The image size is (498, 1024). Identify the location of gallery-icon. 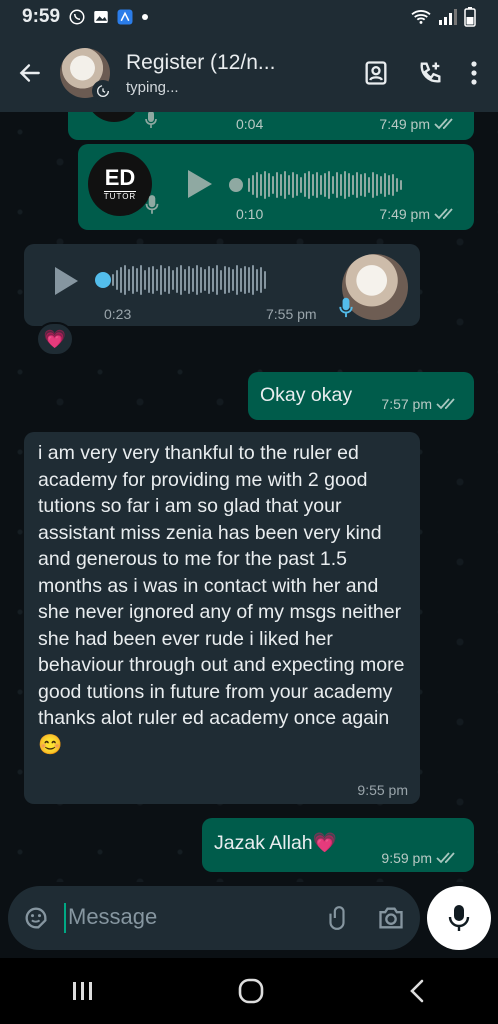
(101, 17).